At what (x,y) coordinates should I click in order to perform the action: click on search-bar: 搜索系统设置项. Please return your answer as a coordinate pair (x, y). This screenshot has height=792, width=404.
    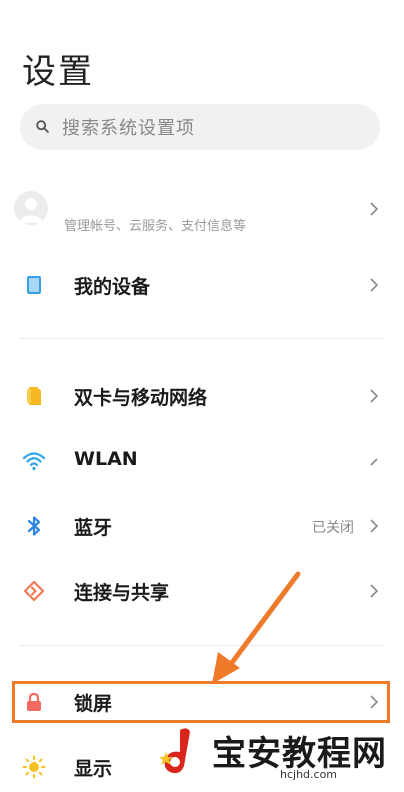
    Looking at the image, I should click on (200, 127).